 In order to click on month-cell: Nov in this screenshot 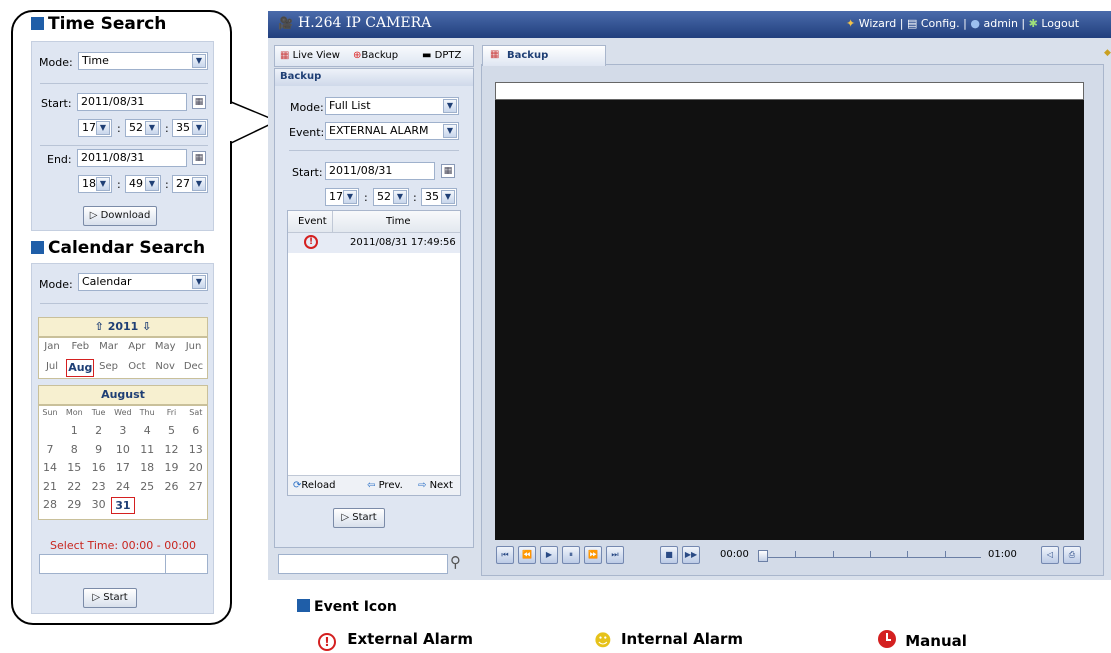, I will do `click(165, 368)`.